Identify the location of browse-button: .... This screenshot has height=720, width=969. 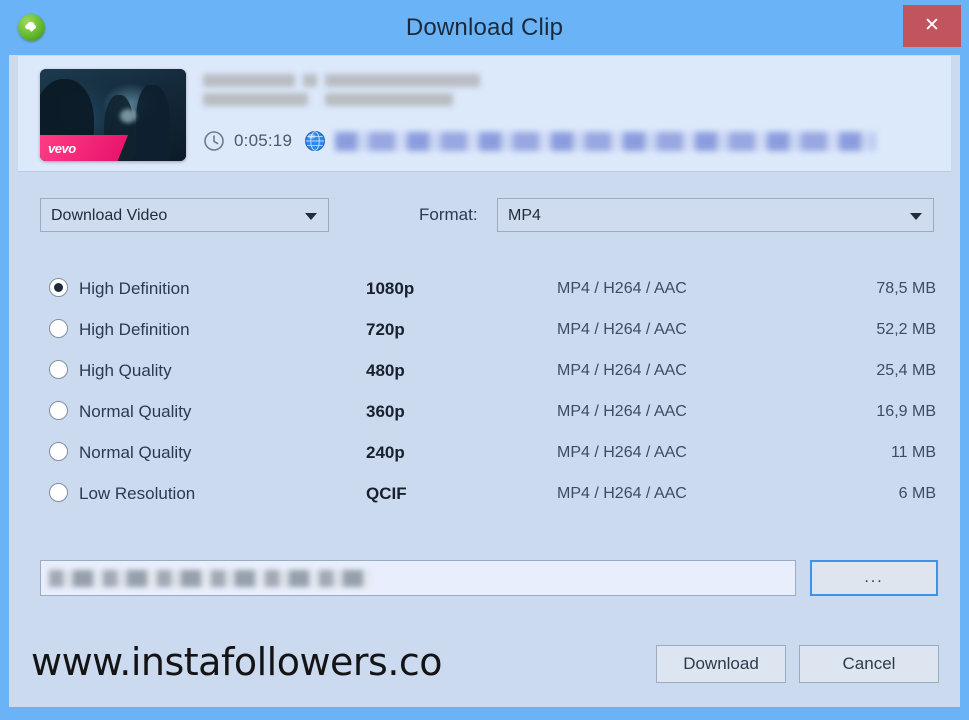
(874, 578).